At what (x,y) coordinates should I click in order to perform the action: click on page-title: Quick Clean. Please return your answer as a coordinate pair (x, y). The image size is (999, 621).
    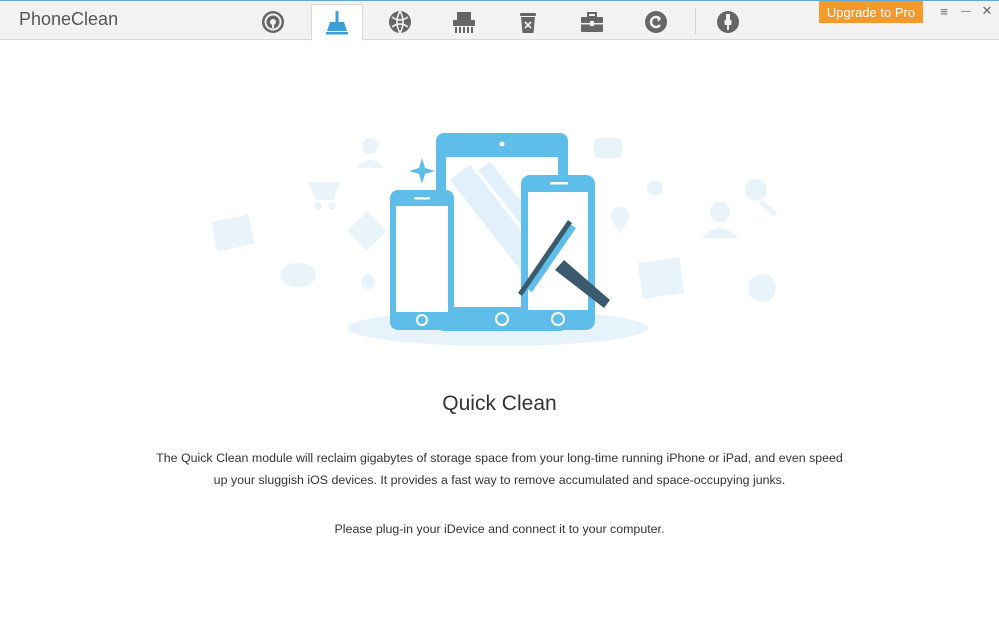
    Looking at the image, I should click on (499, 403).